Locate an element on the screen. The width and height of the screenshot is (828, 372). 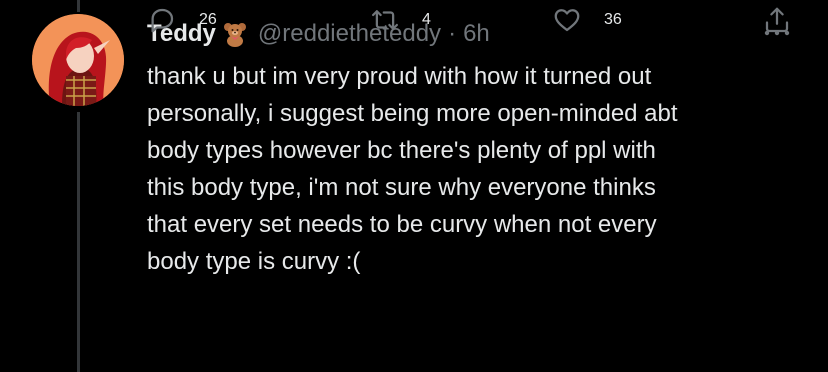
share-icon is located at coordinates (777, 20).